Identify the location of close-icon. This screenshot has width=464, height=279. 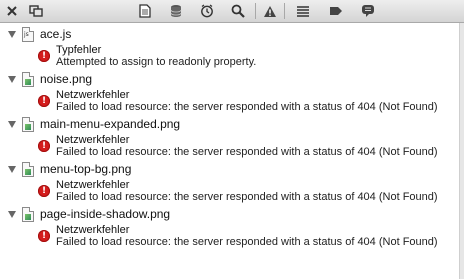
(12, 11).